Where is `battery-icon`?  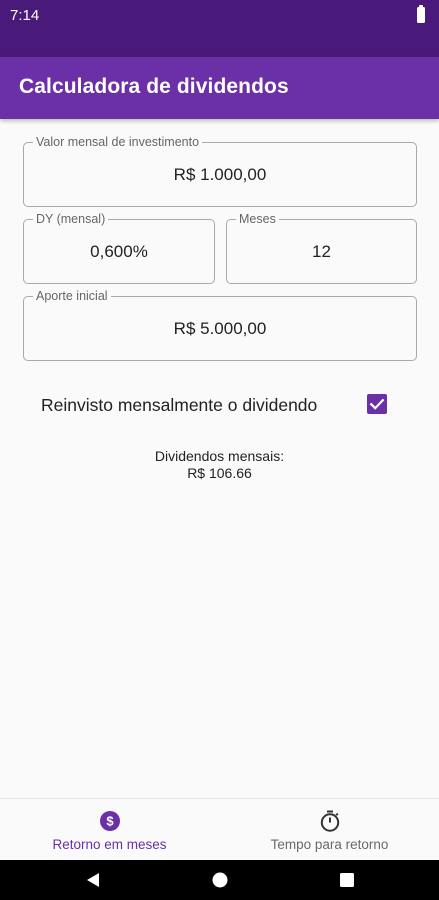 battery-icon is located at coordinates (421, 14).